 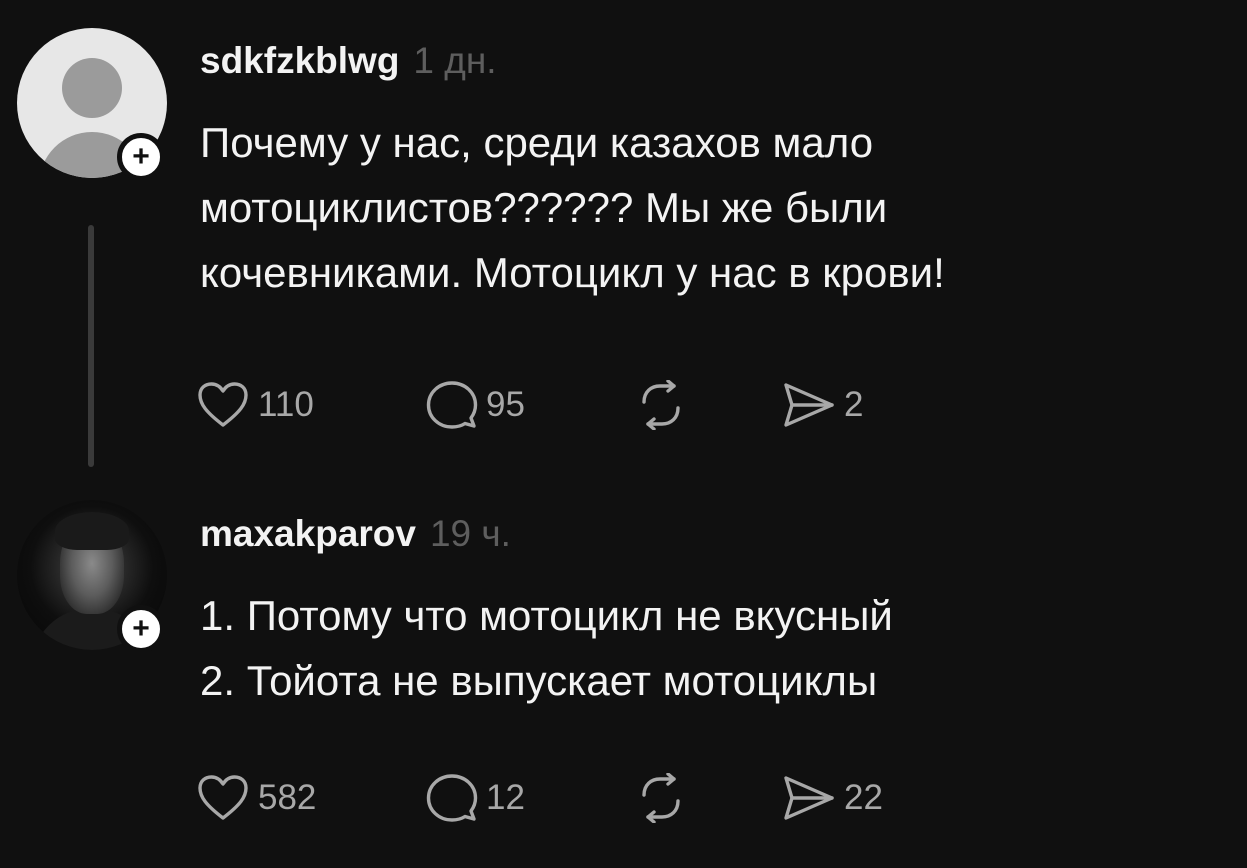 I want to click on action-bar: 582 12 22, so click(x=539, y=798).